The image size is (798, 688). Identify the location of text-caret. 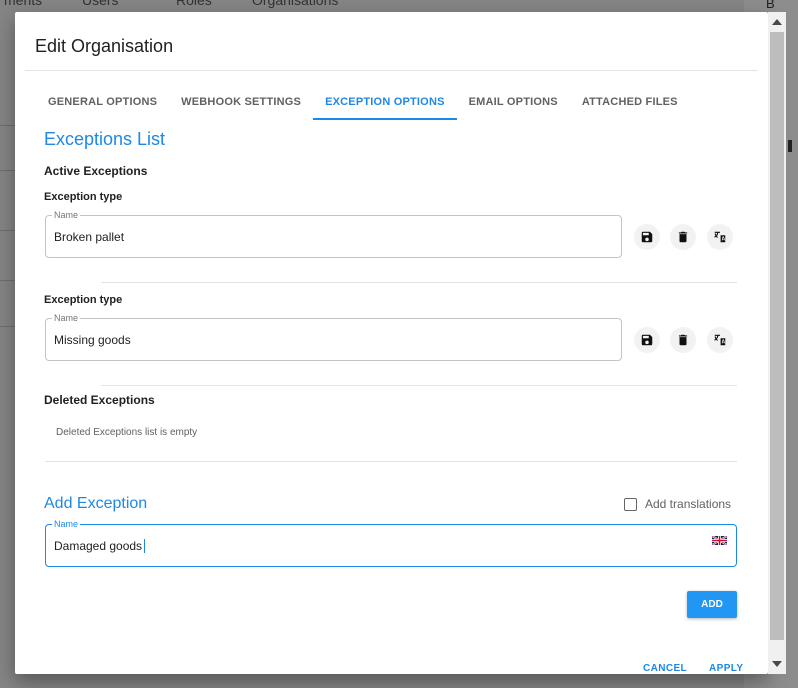
(145, 546).